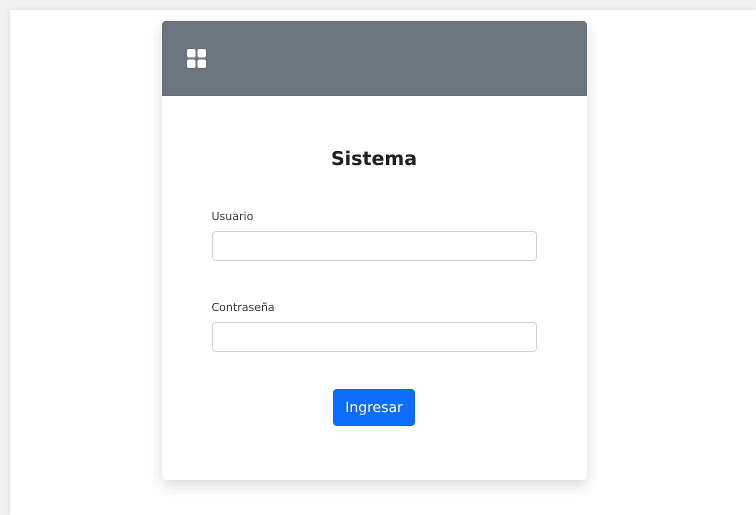 This screenshot has width=756, height=515. What do you see at coordinates (374, 159) in the screenshot?
I see `form-title: Sistema` at bounding box center [374, 159].